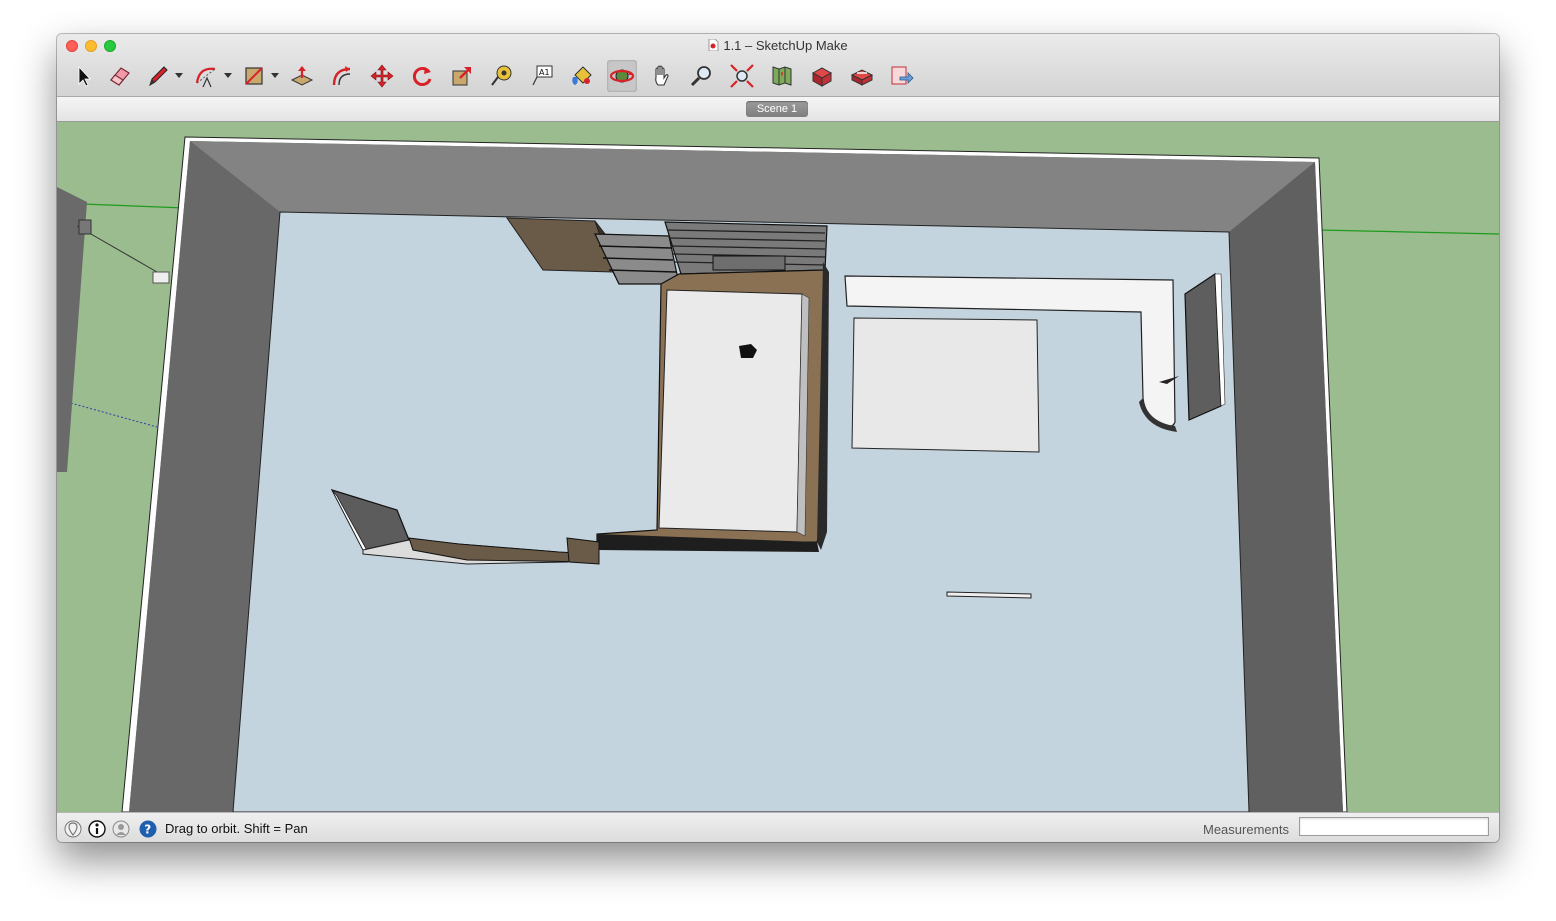 The width and height of the screenshot is (1556, 921). What do you see at coordinates (121, 829) in the screenshot?
I see `user-account-icon` at bounding box center [121, 829].